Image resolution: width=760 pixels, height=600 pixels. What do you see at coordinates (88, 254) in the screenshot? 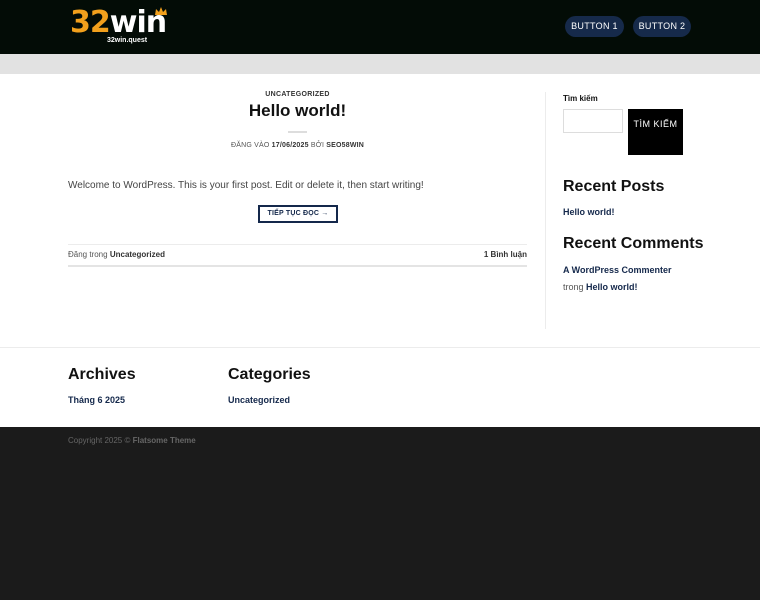
I see `posted-in-prefix: Đăng trong` at bounding box center [88, 254].